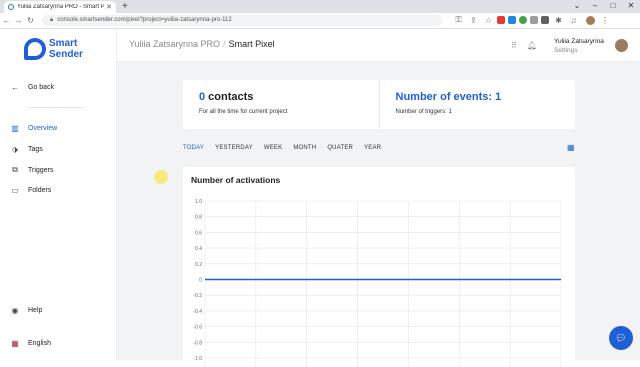  What do you see at coordinates (63, 43) in the screenshot?
I see `logo-line1: Smart` at bounding box center [63, 43].